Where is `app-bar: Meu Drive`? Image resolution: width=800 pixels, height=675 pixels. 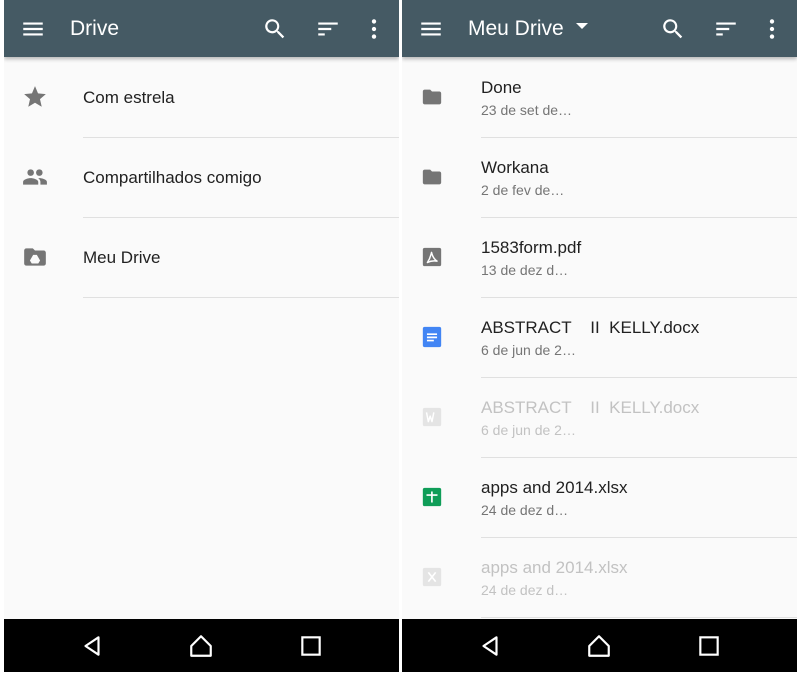 app-bar: Meu Drive is located at coordinates (599, 28).